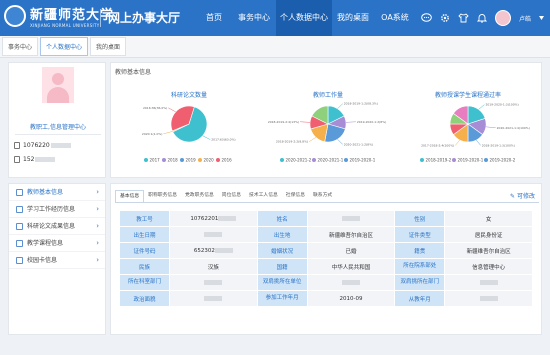  What do you see at coordinates (437, 145) in the screenshot?
I see `slice-label: 2017-2018-2:4(100%)` at bounding box center [437, 145].